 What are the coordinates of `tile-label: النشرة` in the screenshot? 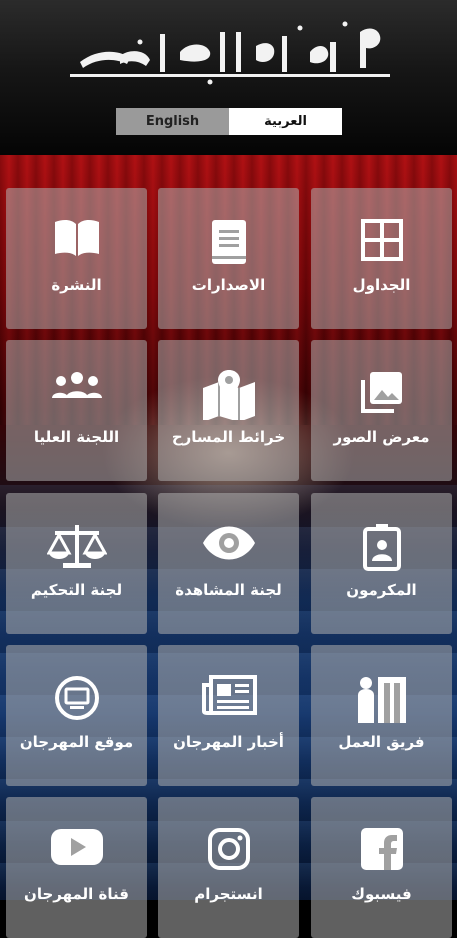 It's located at (76, 285).